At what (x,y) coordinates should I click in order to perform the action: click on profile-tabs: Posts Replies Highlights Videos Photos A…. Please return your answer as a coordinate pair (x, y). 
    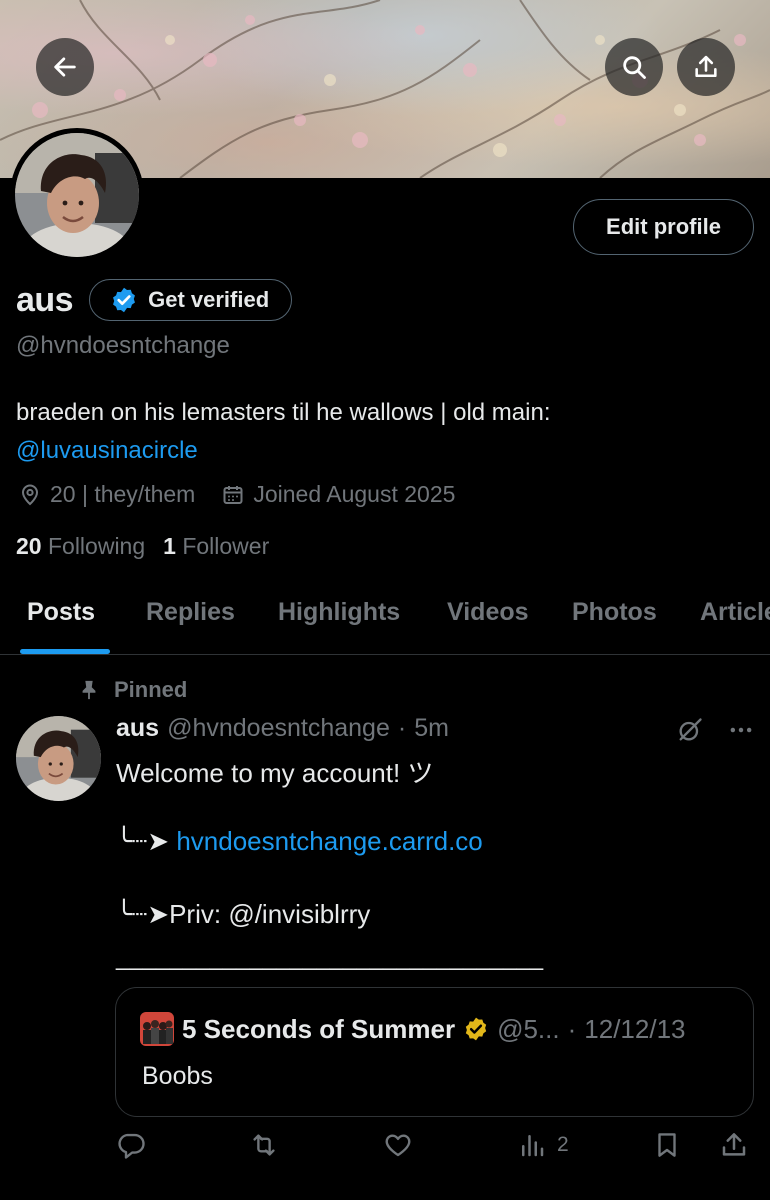
    Looking at the image, I should click on (385, 617).